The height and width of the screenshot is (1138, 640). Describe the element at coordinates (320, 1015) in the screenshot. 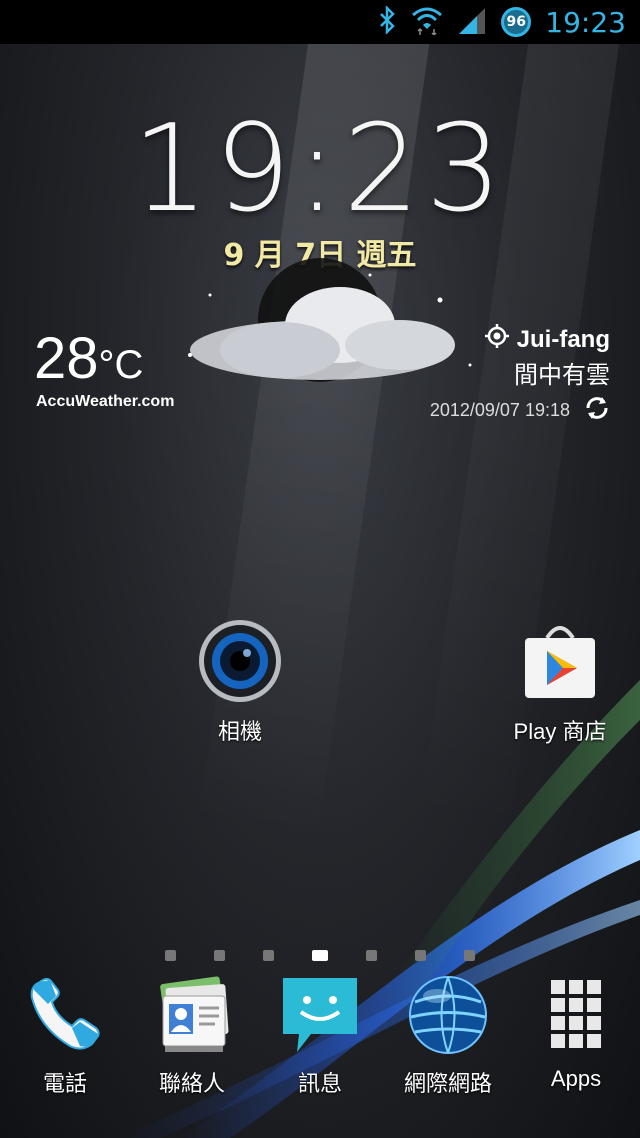

I see `messages-icon` at that location.